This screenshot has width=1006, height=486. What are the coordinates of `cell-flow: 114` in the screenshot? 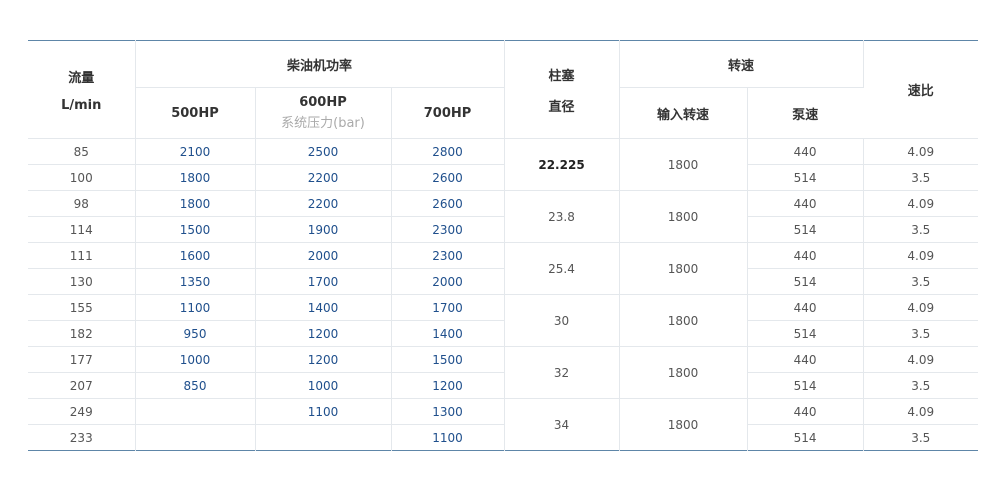 It's located at (82, 229).